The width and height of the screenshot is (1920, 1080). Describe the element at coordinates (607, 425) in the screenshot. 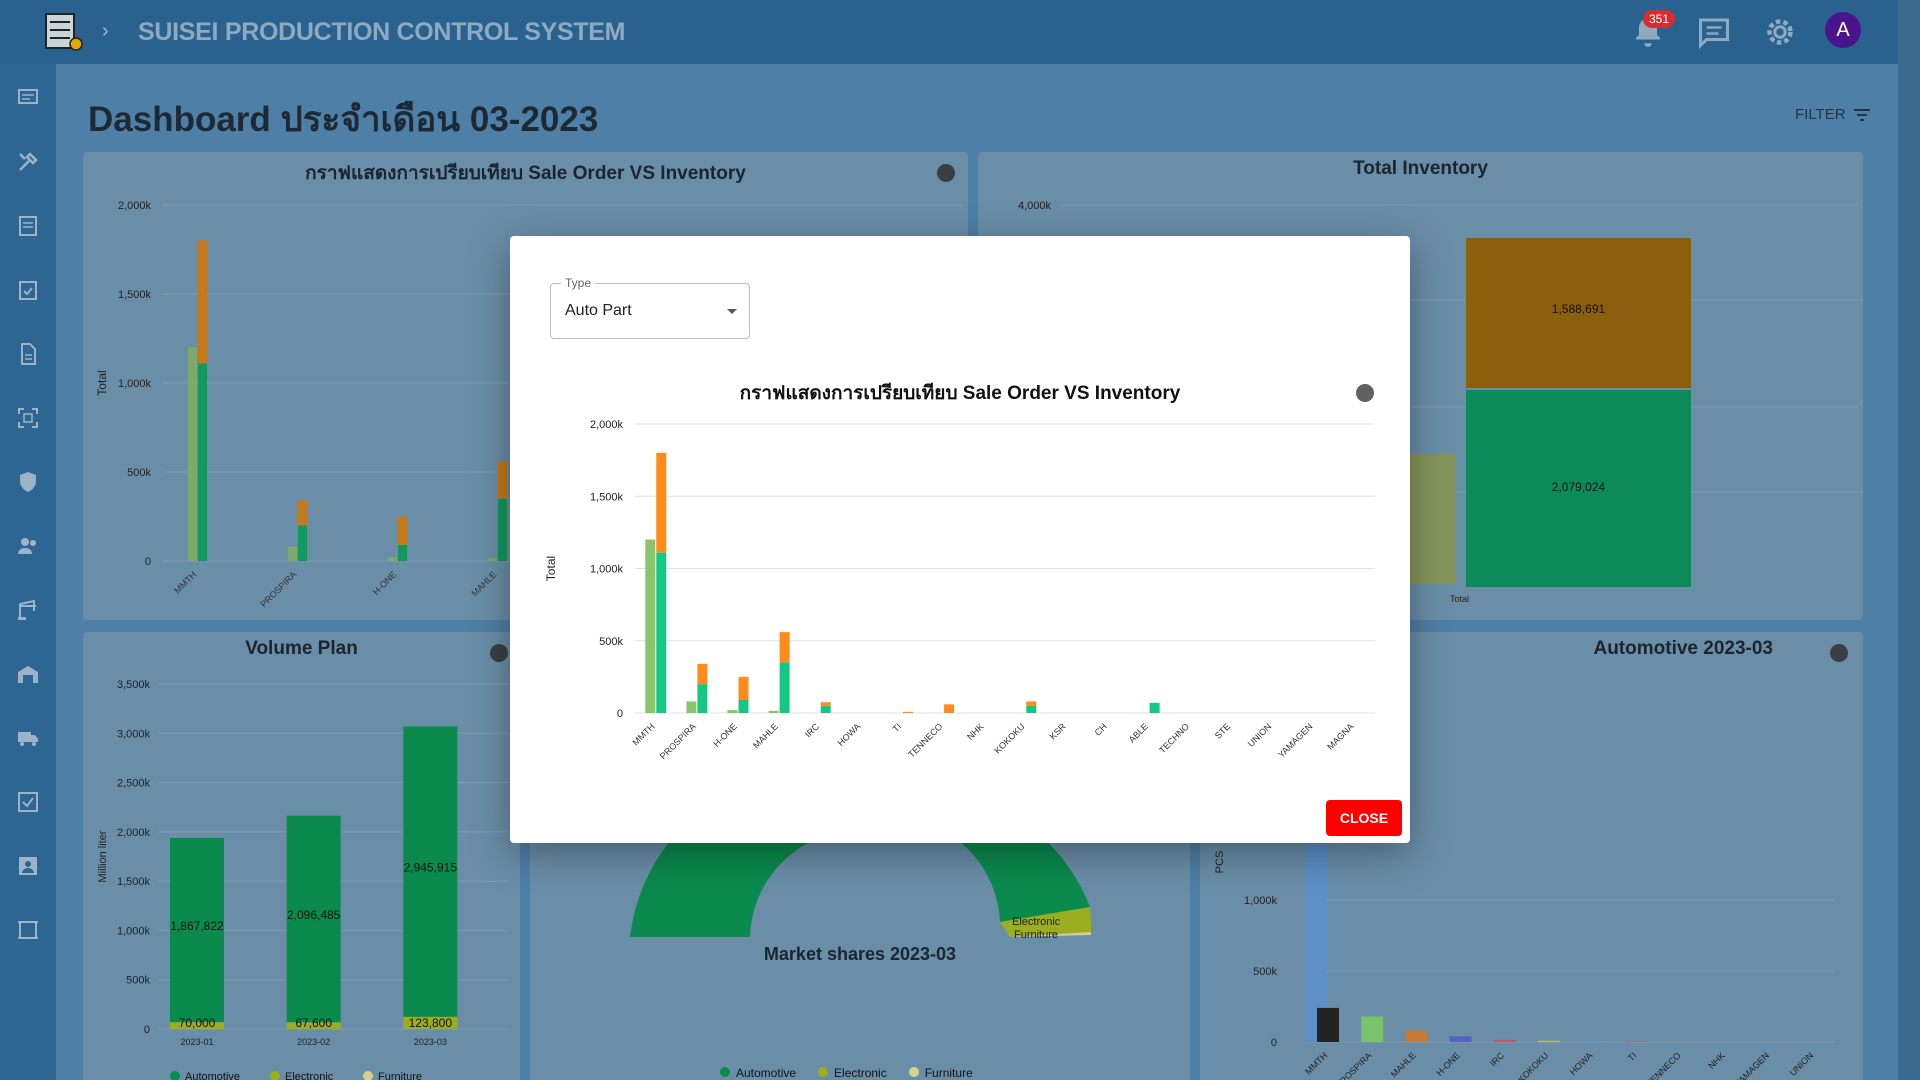

I see `y-tick-label: 2,000k` at that location.